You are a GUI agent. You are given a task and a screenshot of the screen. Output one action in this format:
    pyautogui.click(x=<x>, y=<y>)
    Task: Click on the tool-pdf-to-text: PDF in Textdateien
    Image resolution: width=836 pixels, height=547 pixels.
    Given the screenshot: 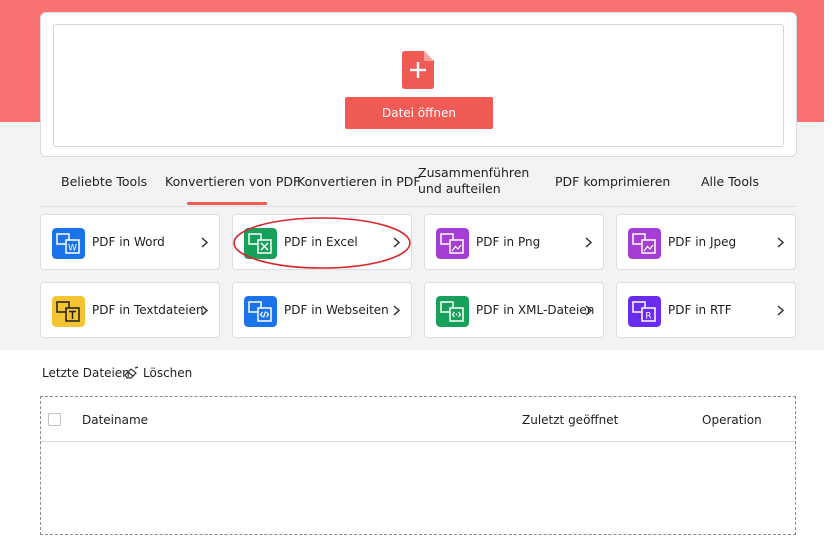 What is the action you would take?
    pyautogui.click(x=130, y=310)
    